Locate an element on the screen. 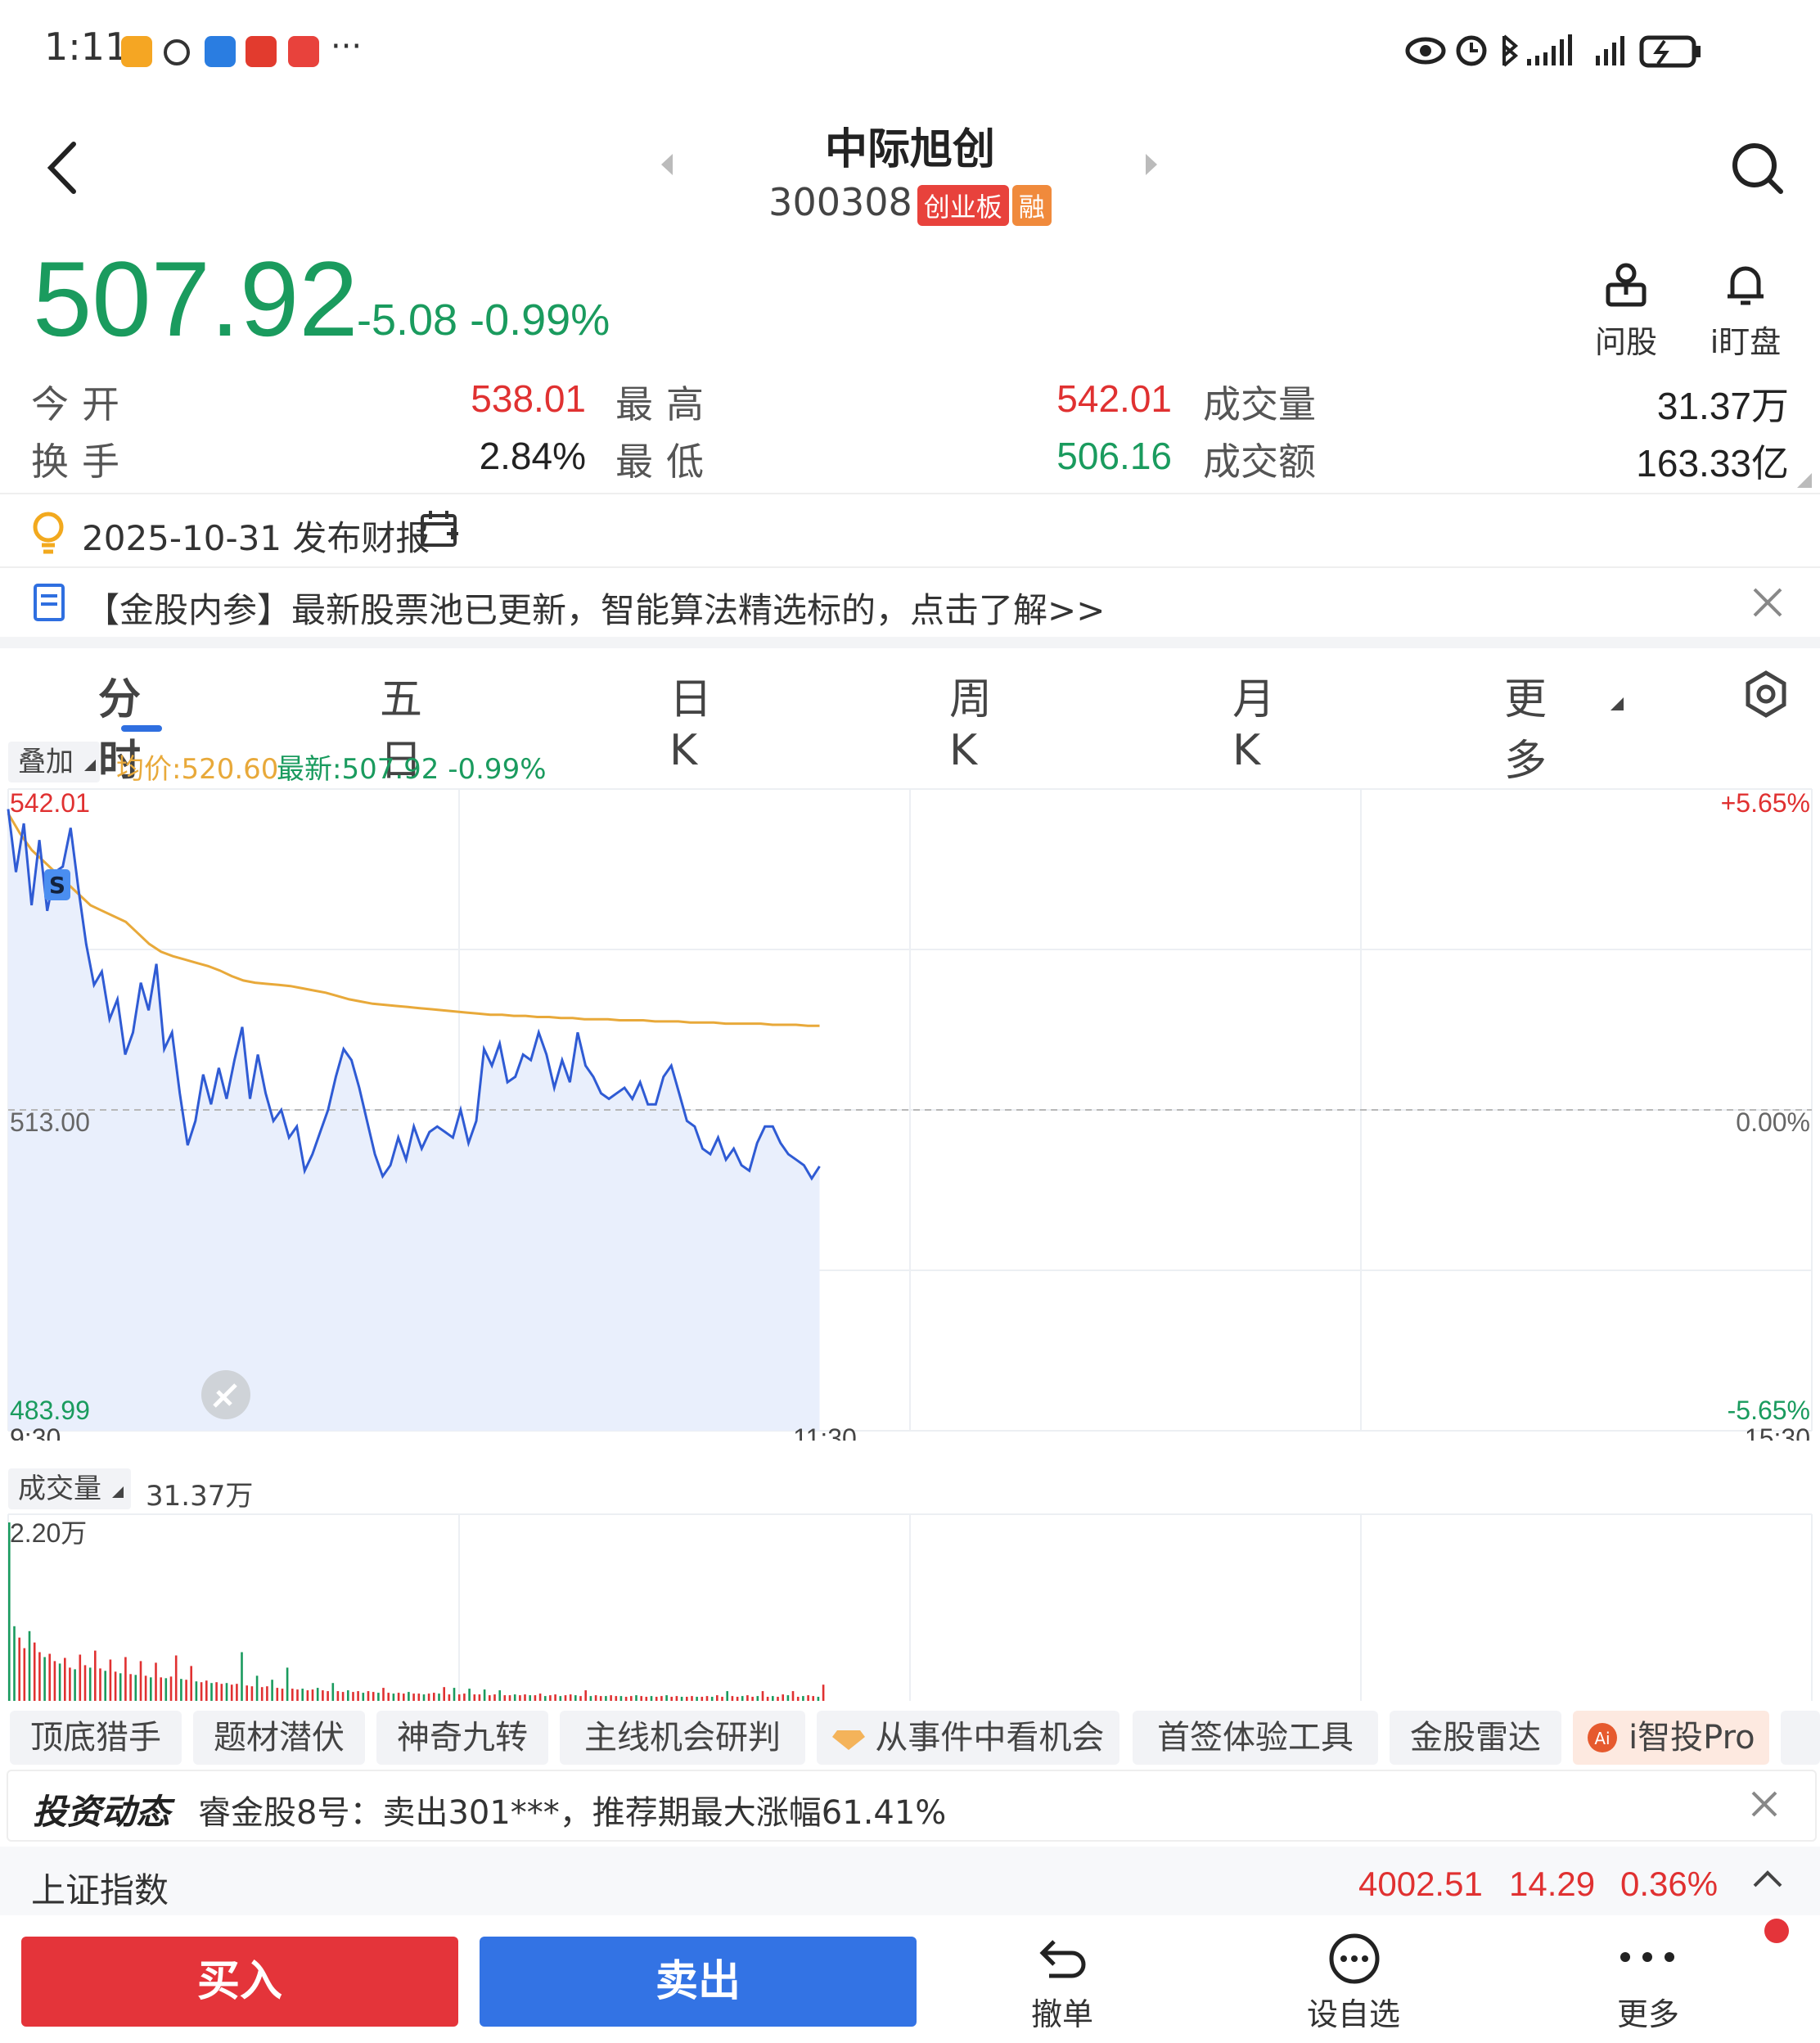  dynamics-bar: 投资动态 睿金股8号：卖出301***，推荐期最大涨幅61.41% is located at coordinates (912, 1806).